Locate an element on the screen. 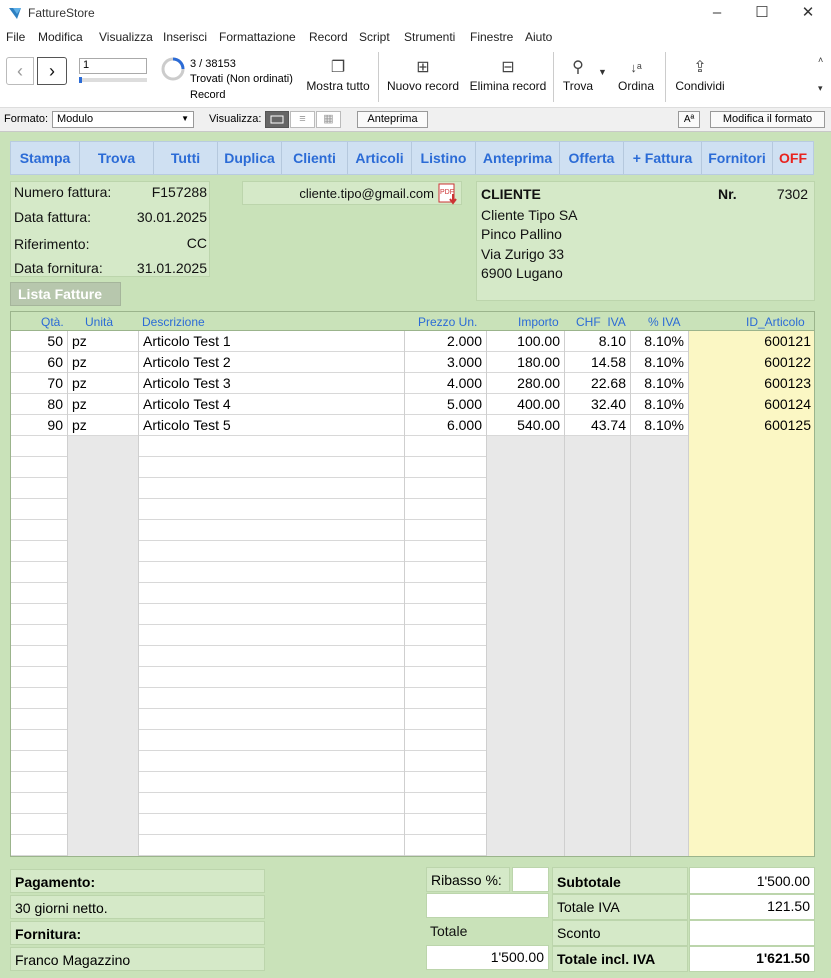  cell-chf-vat: 22.68 is located at coordinates (598, 383).